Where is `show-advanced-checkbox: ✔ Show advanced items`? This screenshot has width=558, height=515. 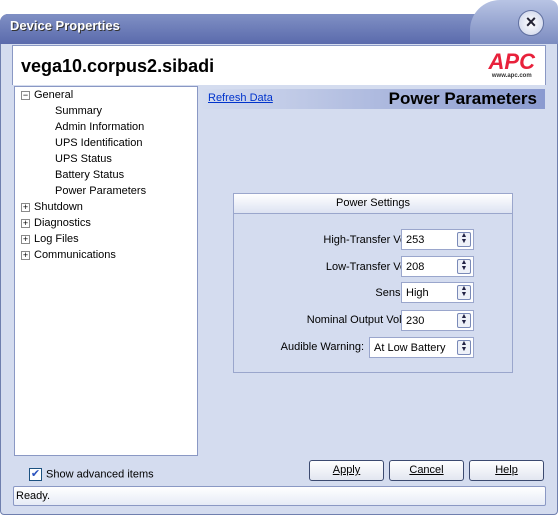
show-advanced-checkbox: ✔ Show advanced items is located at coordinates (91, 474).